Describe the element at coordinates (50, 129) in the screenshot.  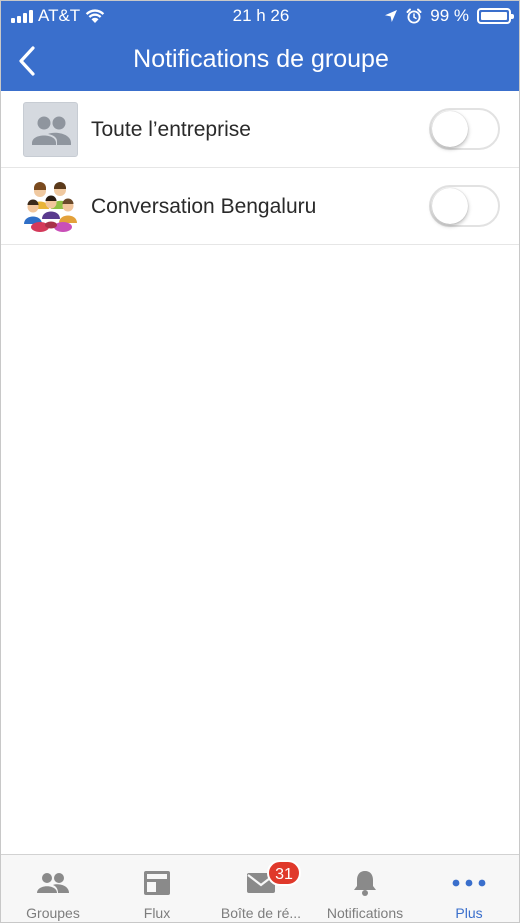
I see `group-placeholder-icon` at that location.